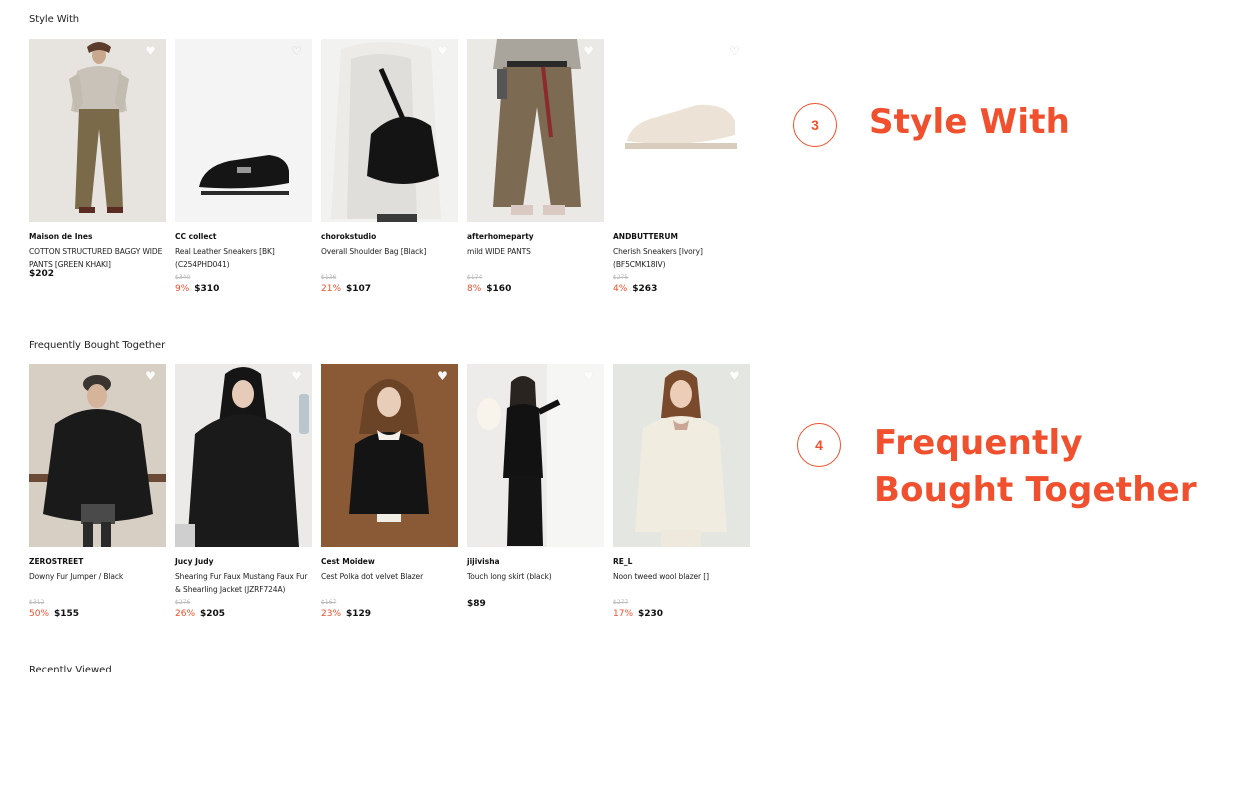 The image size is (1250, 807). I want to click on product-original-price: $312, so click(37, 602).